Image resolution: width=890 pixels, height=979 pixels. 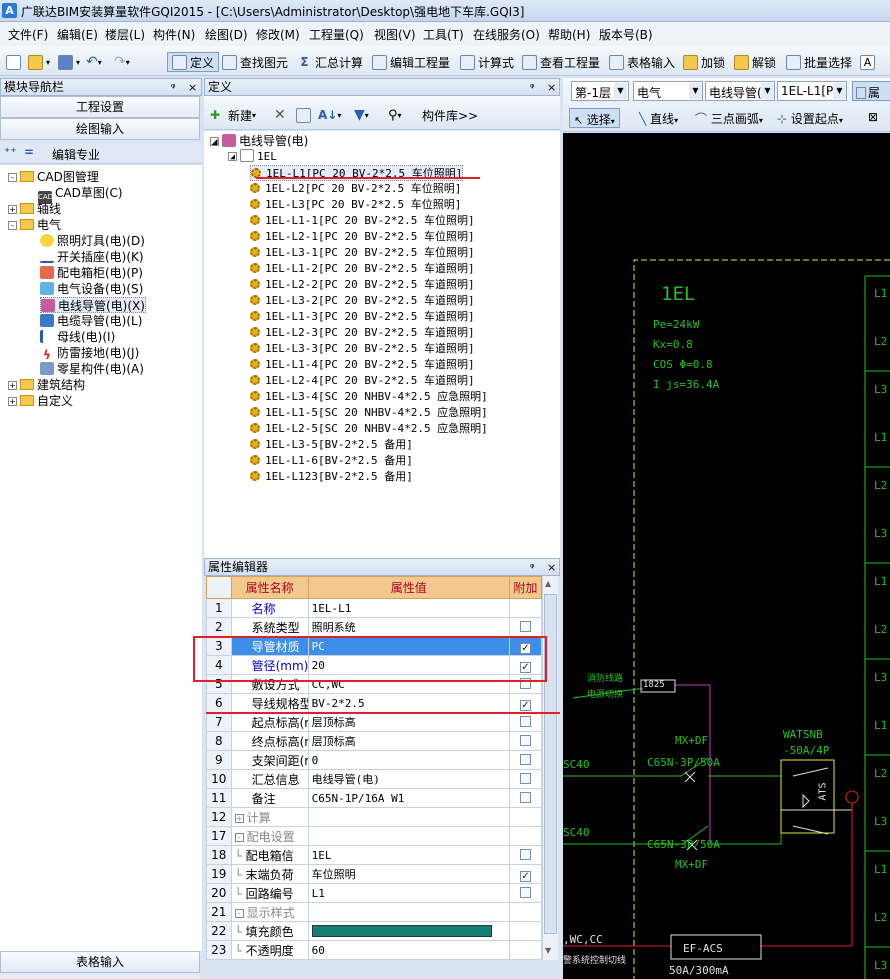 What do you see at coordinates (408, 874) in the screenshot?
I see `property-value: 车位照明` at bounding box center [408, 874].